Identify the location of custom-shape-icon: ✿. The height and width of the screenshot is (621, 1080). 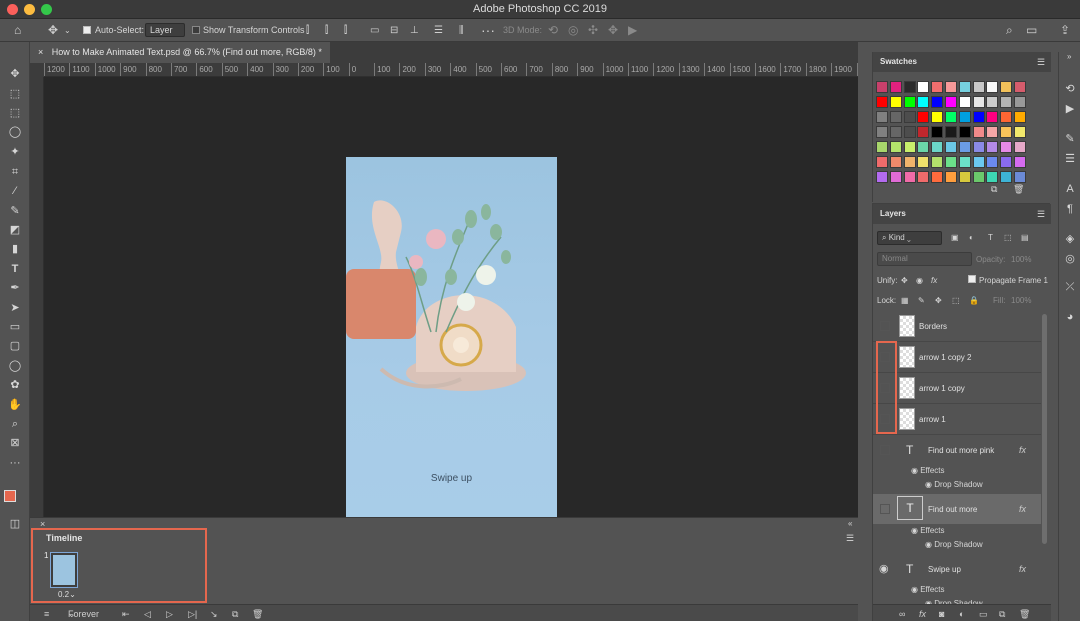
(15, 385).